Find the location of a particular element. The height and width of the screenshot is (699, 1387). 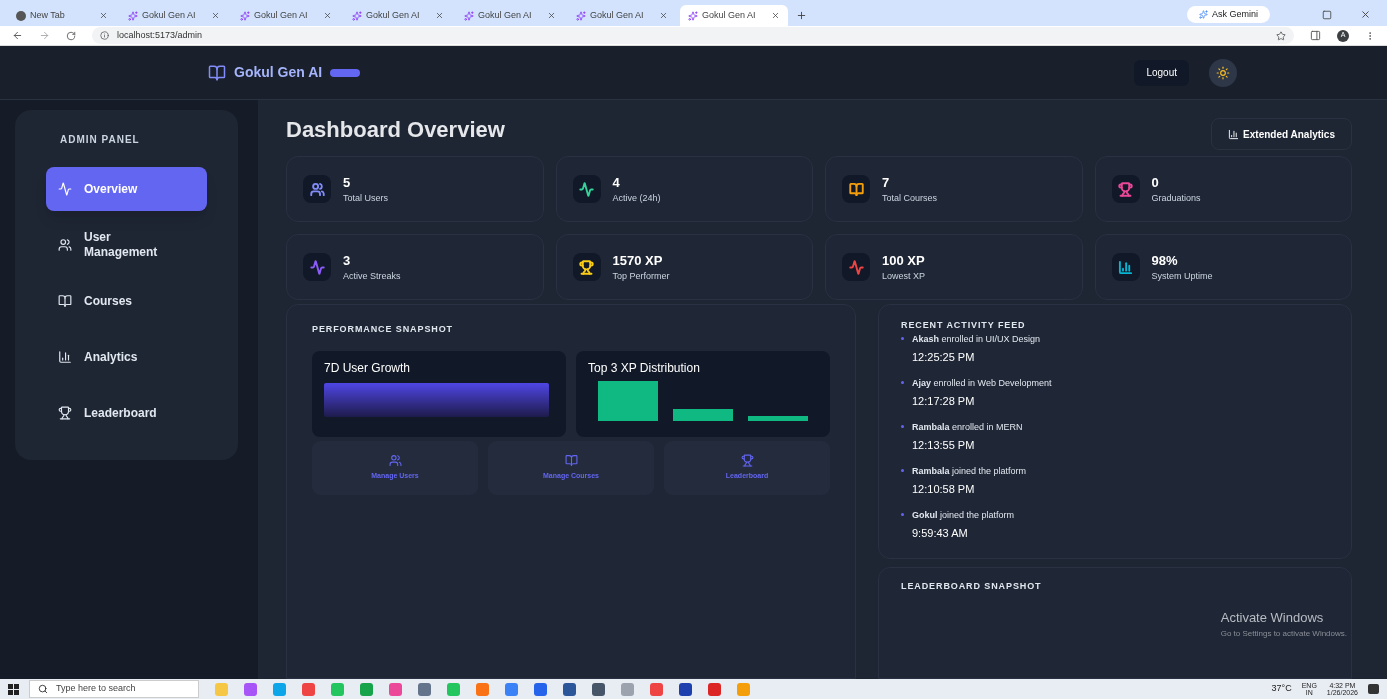

stat-value: 0 is located at coordinates (1155, 182).